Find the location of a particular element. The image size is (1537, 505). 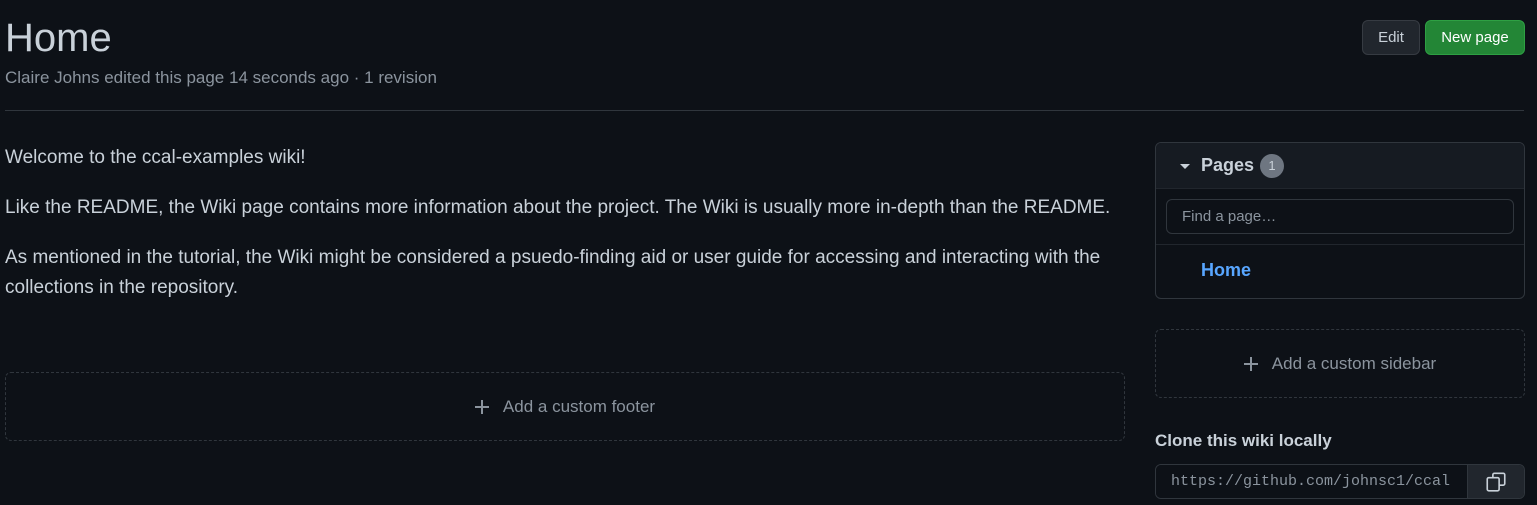

edit-button: Edit is located at coordinates (1391, 37).